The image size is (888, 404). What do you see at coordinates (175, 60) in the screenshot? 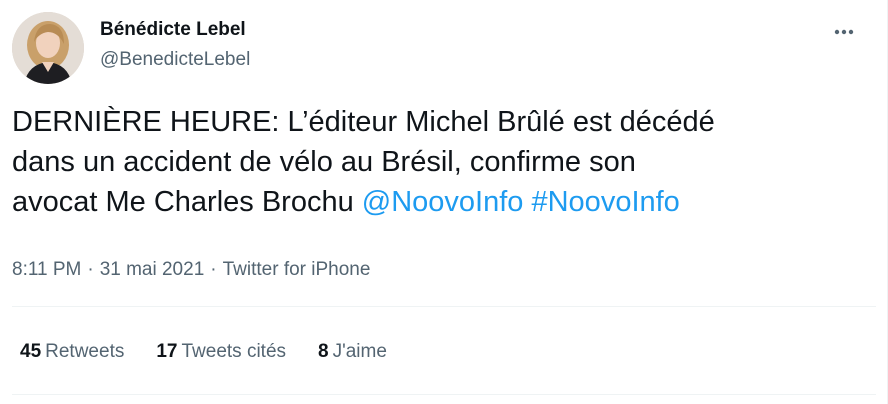
I see `user-handle: @BenedicteLebel` at bounding box center [175, 60].